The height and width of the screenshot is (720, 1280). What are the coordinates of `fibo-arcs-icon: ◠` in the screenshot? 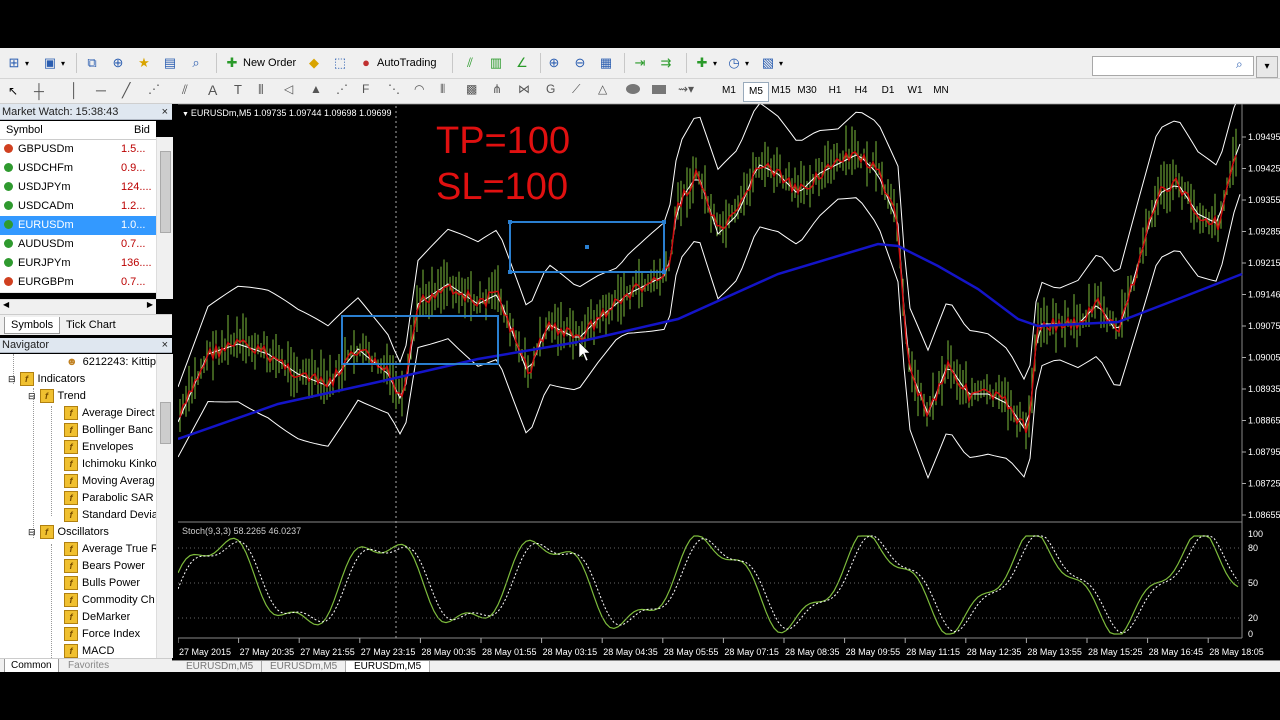 It's located at (419, 89).